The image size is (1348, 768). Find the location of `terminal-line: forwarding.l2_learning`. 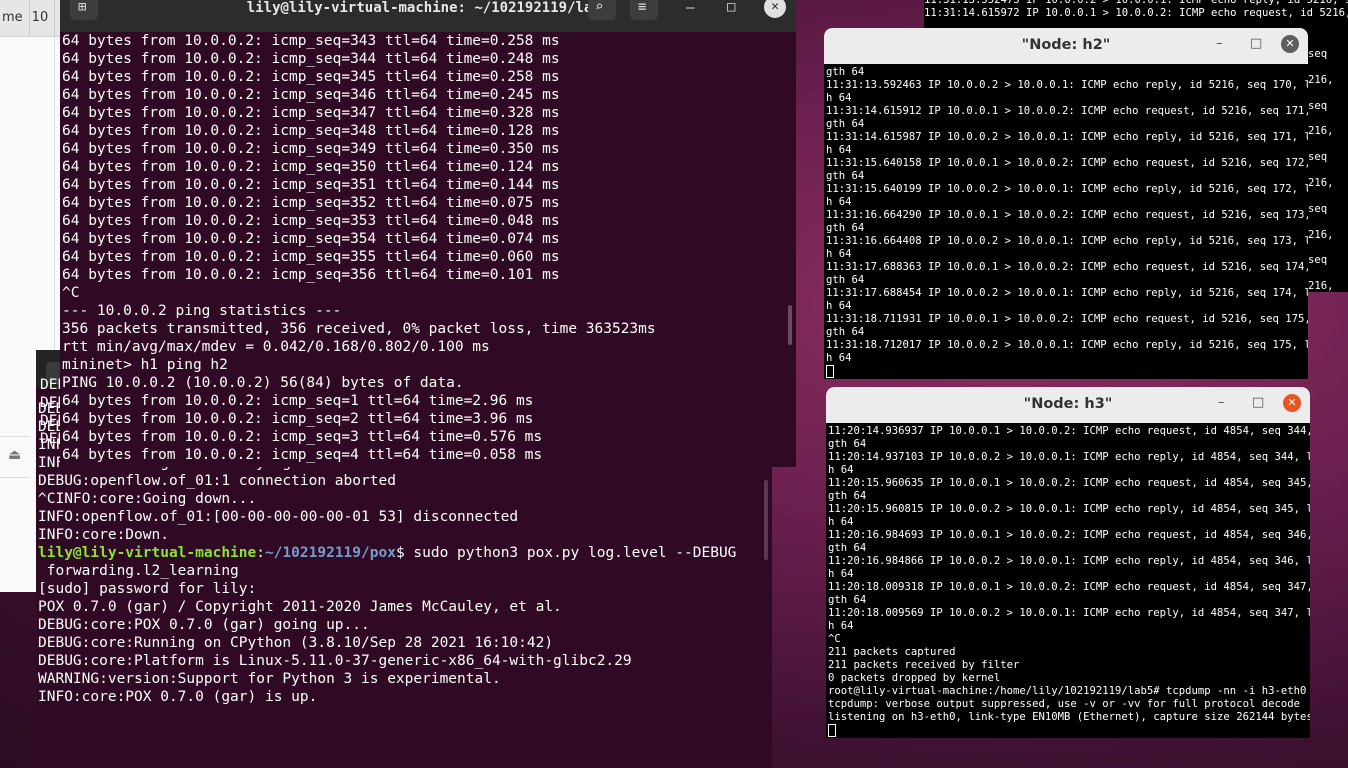

terminal-line: forwarding.l2_learning is located at coordinates (138, 571).